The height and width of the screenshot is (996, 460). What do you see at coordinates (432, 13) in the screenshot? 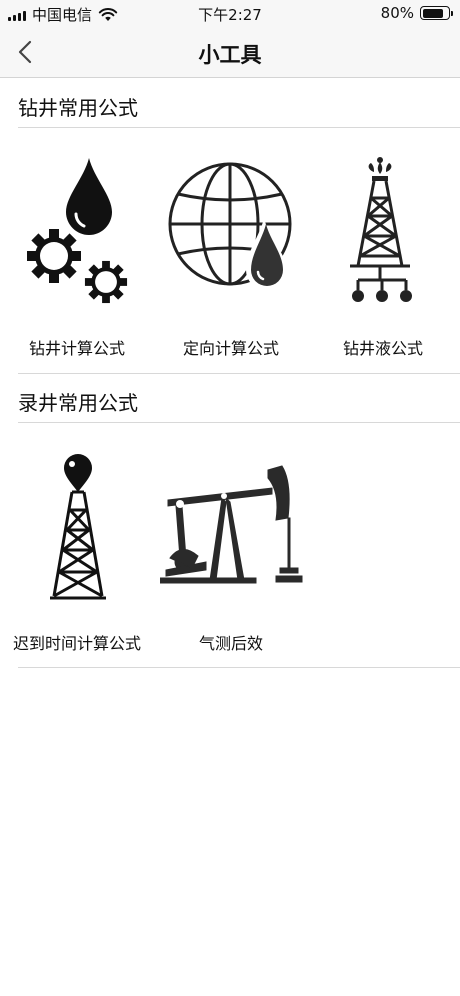
I see `battery-fill` at bounding box center [432, 13].